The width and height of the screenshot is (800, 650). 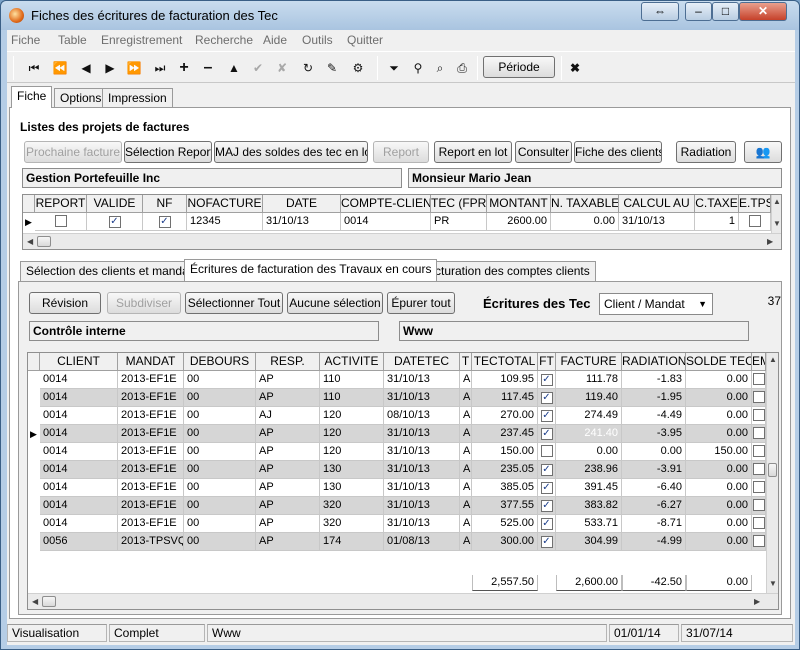 I want to click on cell-facture: 0.00, so click(x=589, y=452).